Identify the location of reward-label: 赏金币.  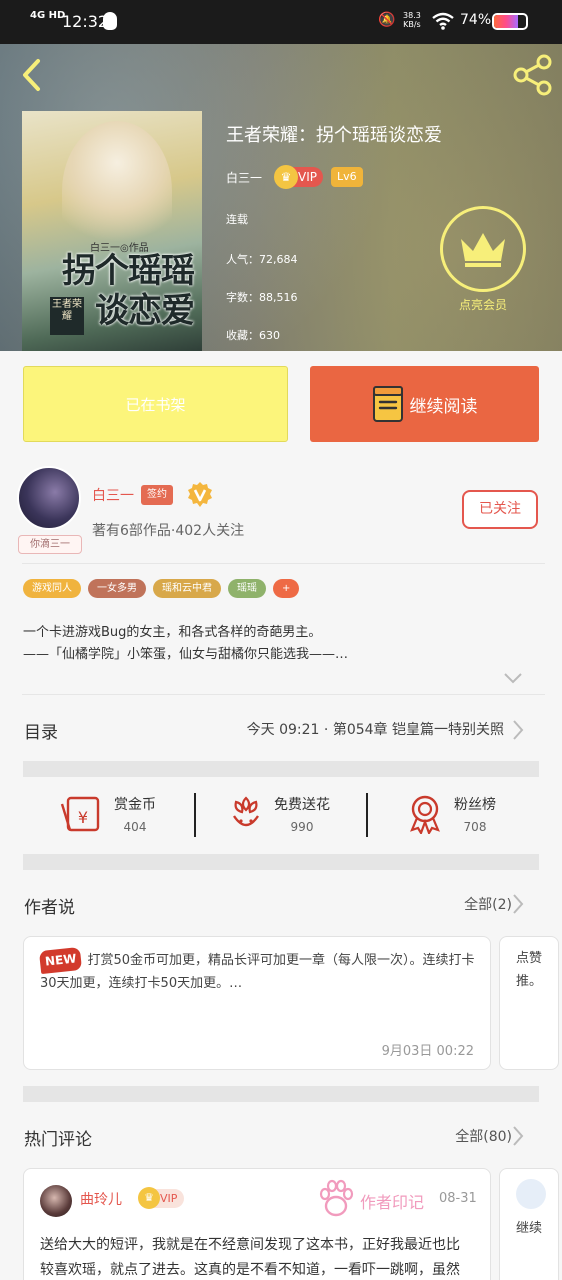
(135, 805).